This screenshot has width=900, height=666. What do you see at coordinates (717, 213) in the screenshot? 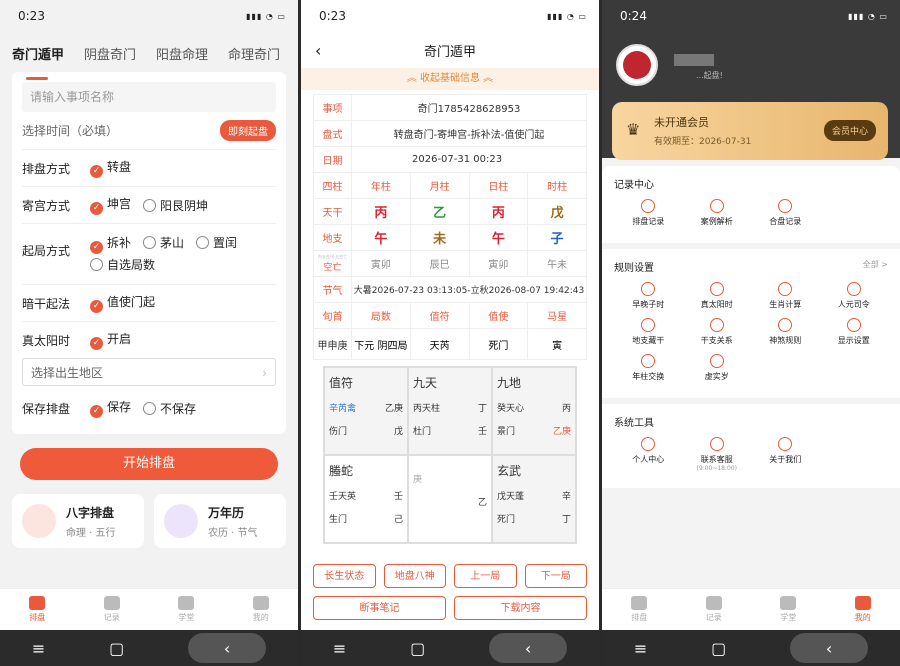
I see `case-analysis-item: 案例解析` at bounding box center [717, 213].